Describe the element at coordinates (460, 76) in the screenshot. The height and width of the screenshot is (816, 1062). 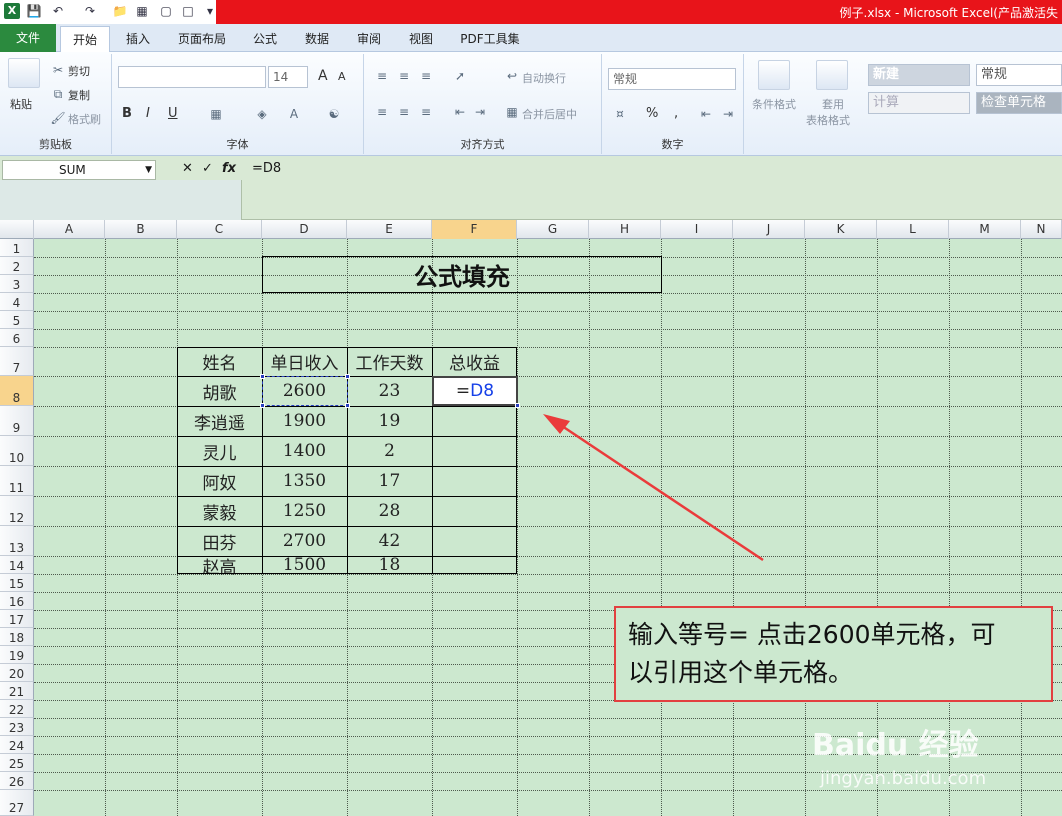
I see `orientation-icon: ➚` at that location.